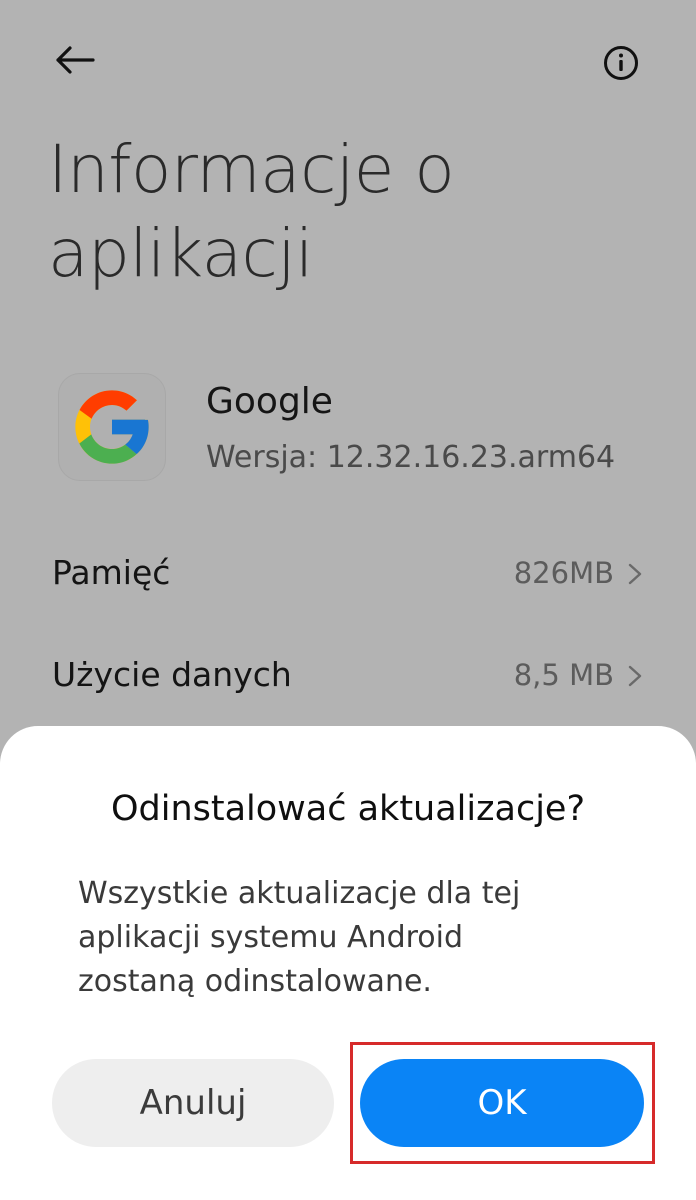 This screenshot has height=1200, width=696. What do you see at coordinates (255, 981) in the screenshot?
I see `dialog-message-line-3: zostaną odinstalowane.` at bounding box center [255, 981].